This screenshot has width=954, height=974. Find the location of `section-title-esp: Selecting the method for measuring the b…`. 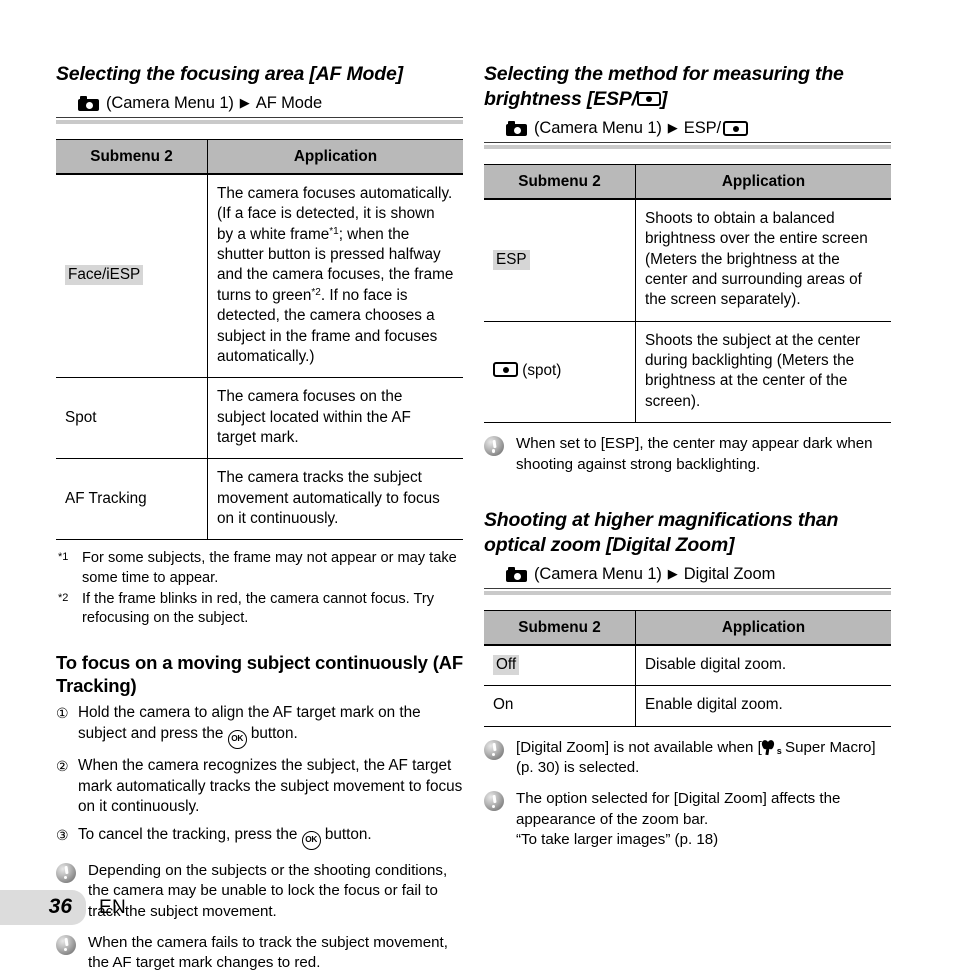

section-title-esp: Selecting the method for measuring the b… is located at coordinates (687, 87).